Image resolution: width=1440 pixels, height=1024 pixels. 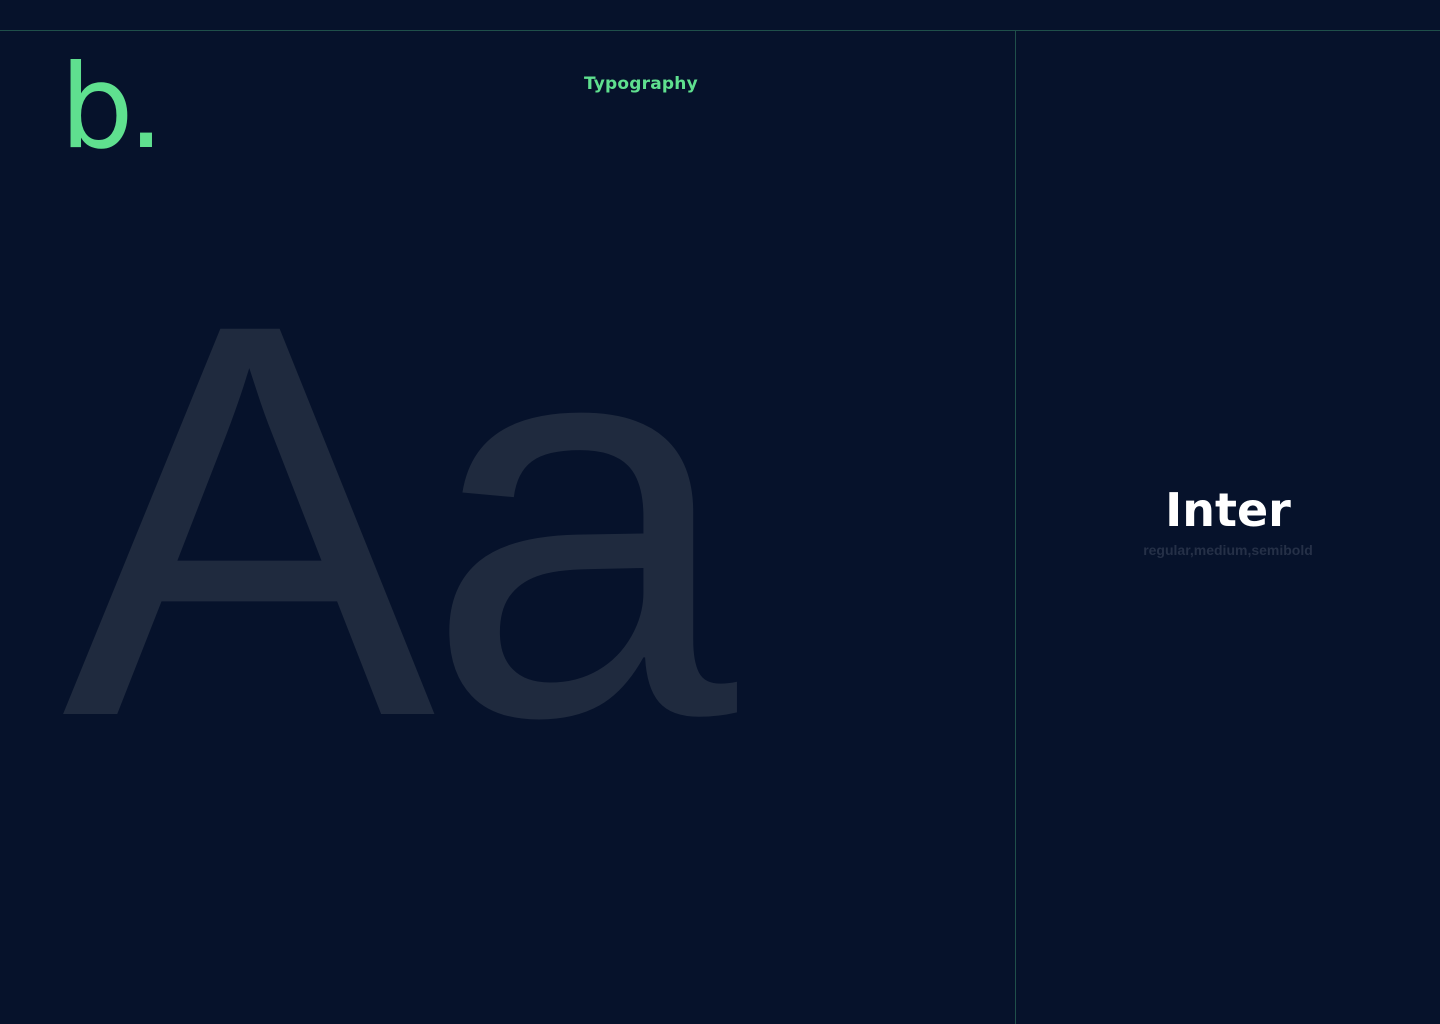 What do you see at coordinates (720, 30) in the screenshot?
I see `top-divider` at bounding box center [720, 30].